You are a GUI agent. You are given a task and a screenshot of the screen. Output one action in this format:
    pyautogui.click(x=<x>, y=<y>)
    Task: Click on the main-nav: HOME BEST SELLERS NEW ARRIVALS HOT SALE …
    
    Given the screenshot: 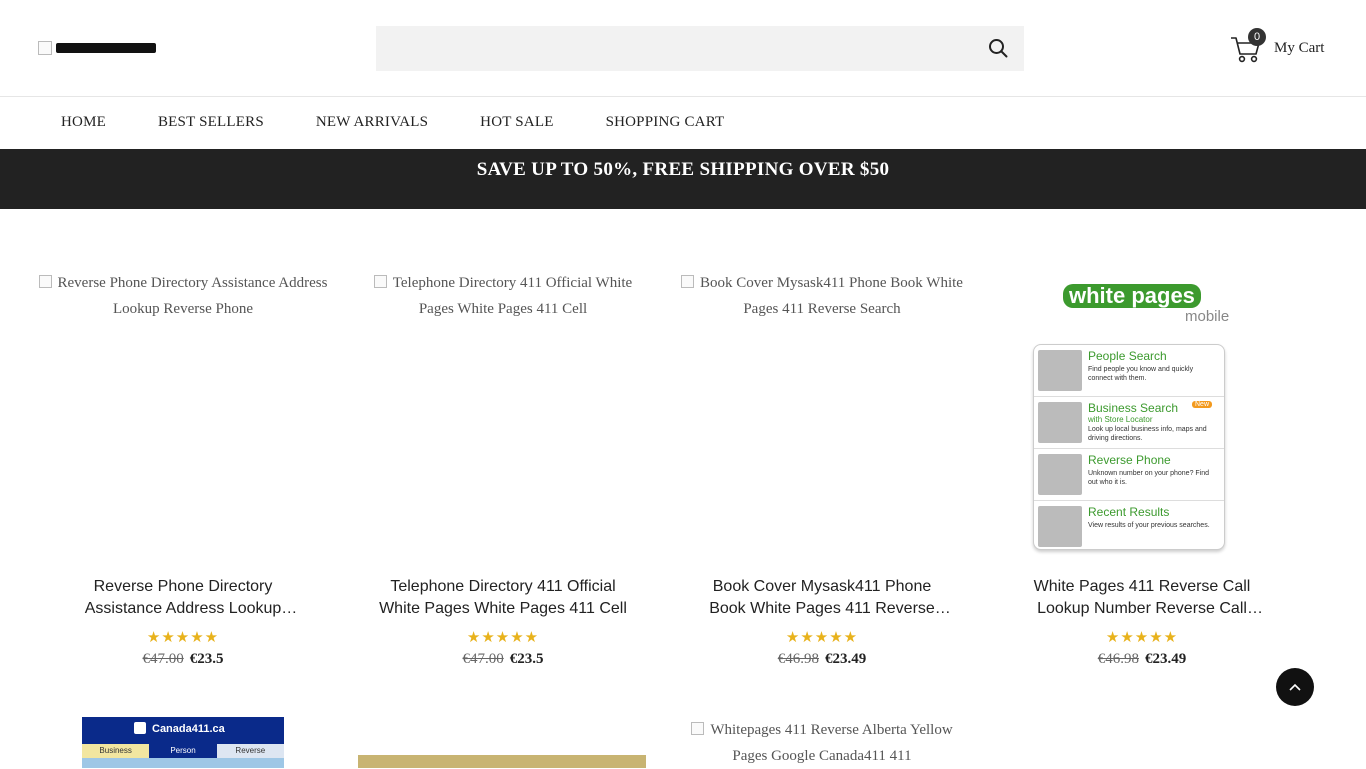 What is the action you would take?
    pyautogui.click(x=683, y=123)
    